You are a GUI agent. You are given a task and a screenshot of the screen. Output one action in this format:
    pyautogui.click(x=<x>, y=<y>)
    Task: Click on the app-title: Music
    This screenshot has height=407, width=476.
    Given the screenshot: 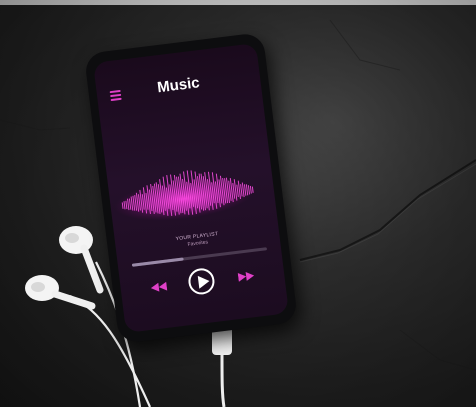 What is the action you would take?
    pyautogui.click(x=178, y=85)
    